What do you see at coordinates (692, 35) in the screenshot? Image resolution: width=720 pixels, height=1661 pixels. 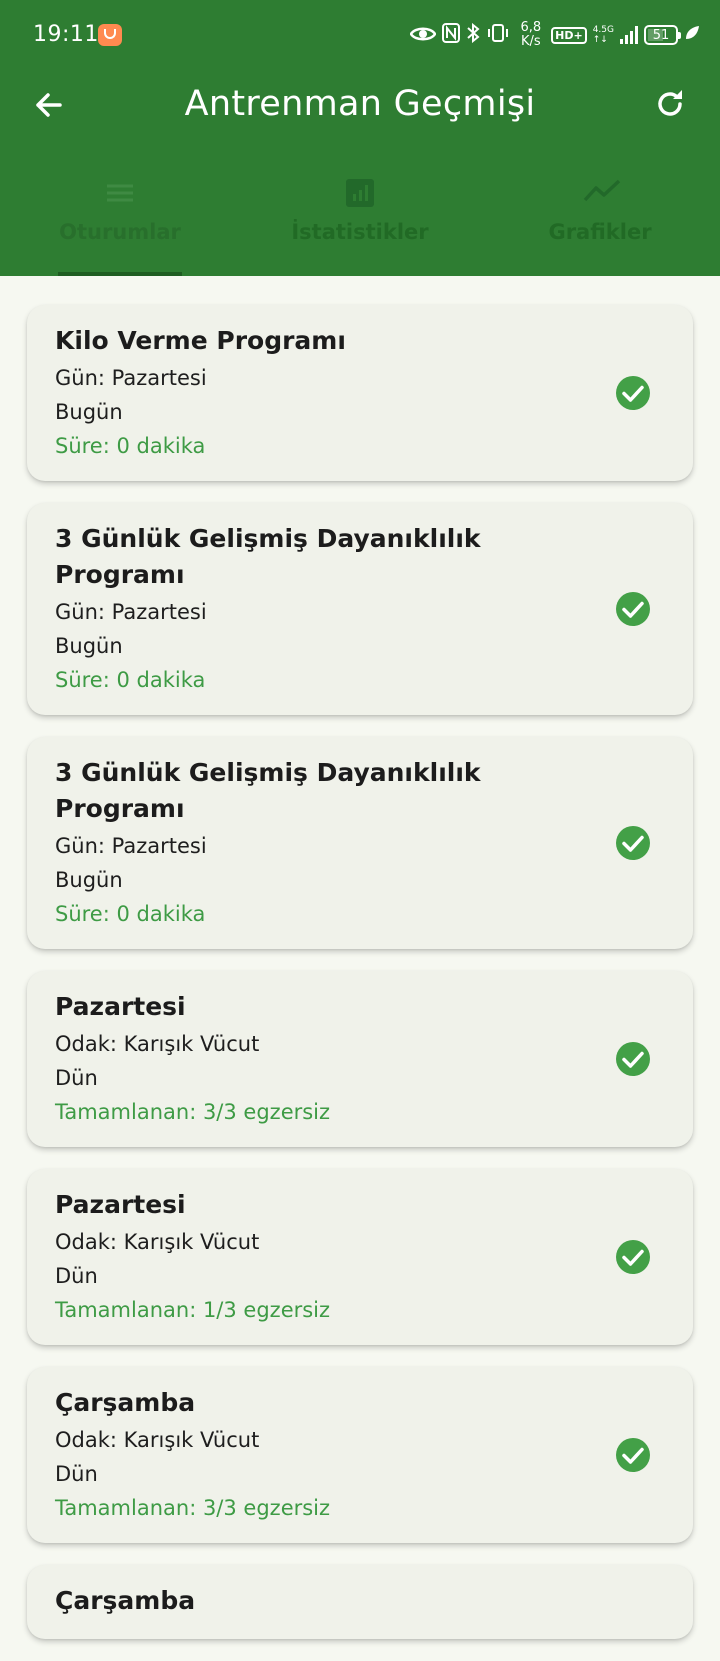 I see `leaf-icon` at bounding box center [692, 35].